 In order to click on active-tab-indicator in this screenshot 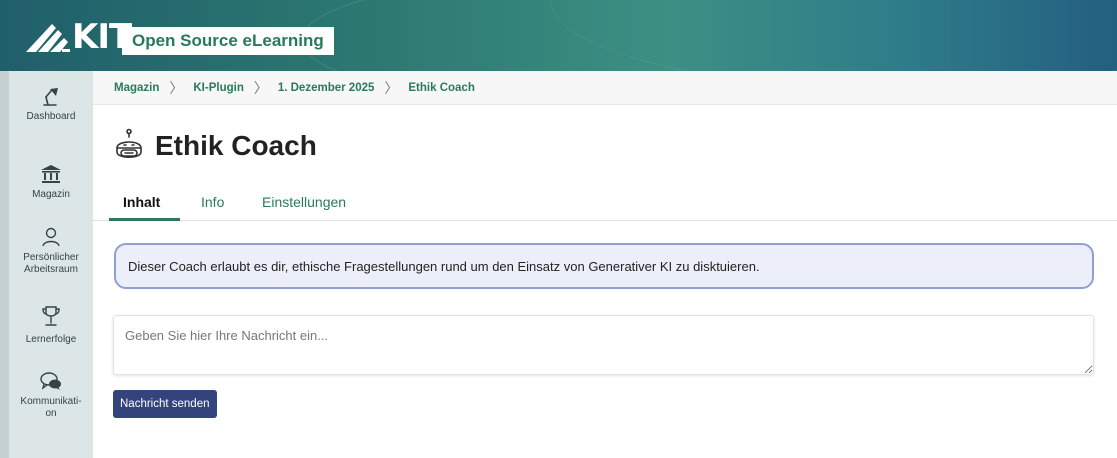, I will do `click(144, 219)`.